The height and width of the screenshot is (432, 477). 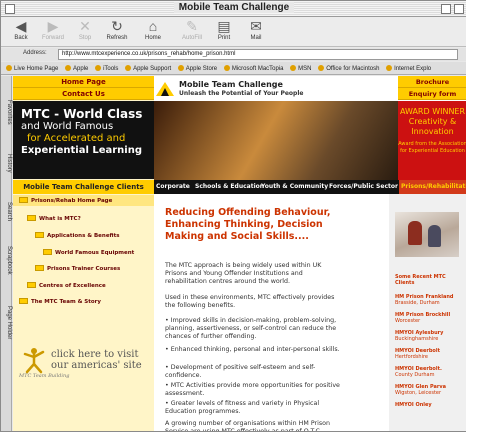 I want to click on print-button: ▤ Print, so click(x=224, y=29).